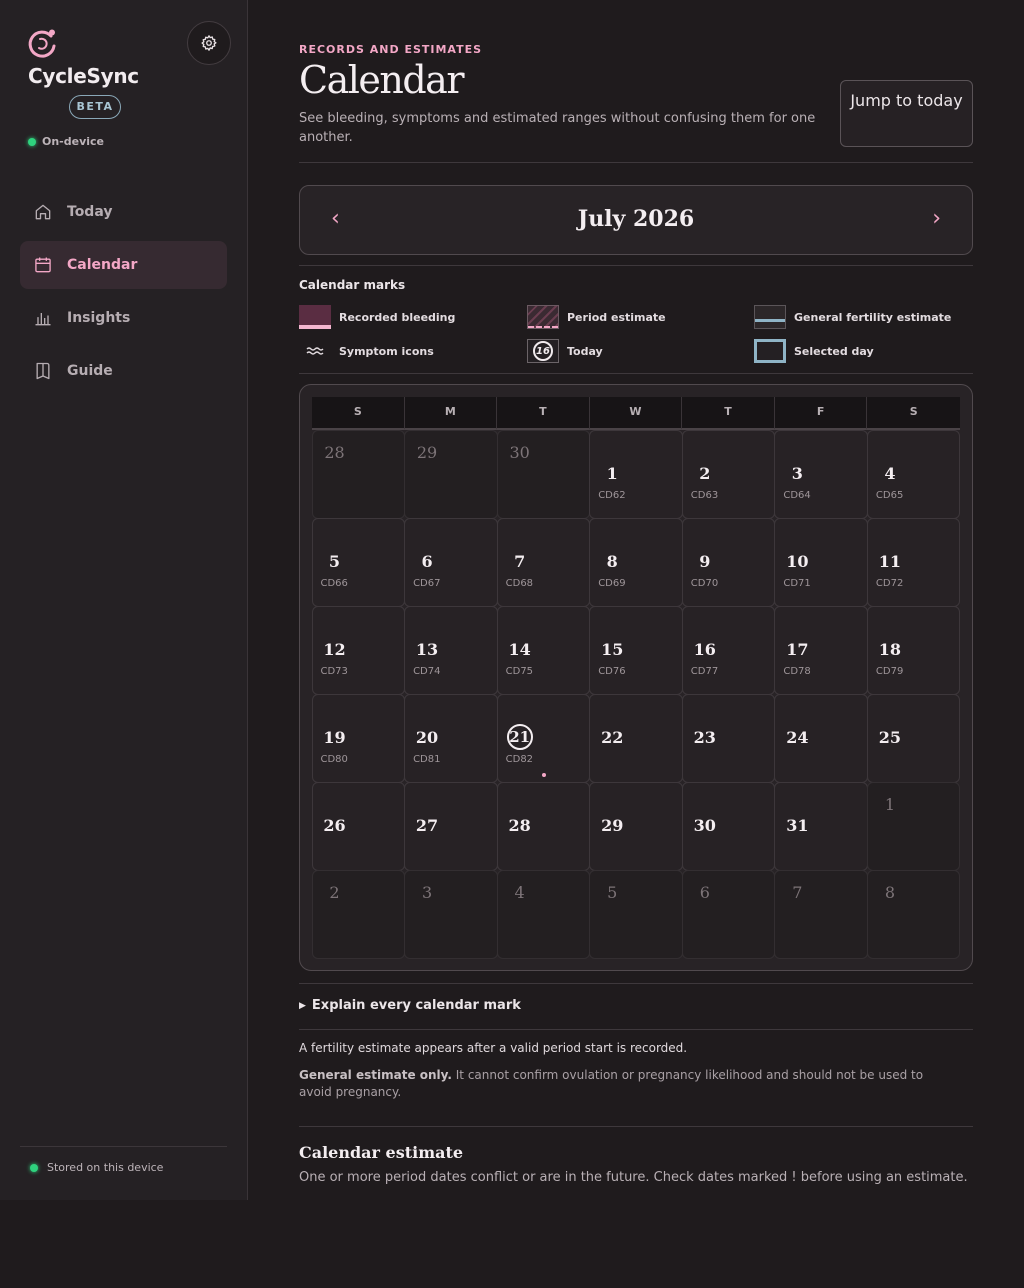 The image size is (1024, 1288). What do you see at coordinates (90, 371) in the screenshot?
I see `sidebar-item-label: Guide` at bounding box center [90, 371].